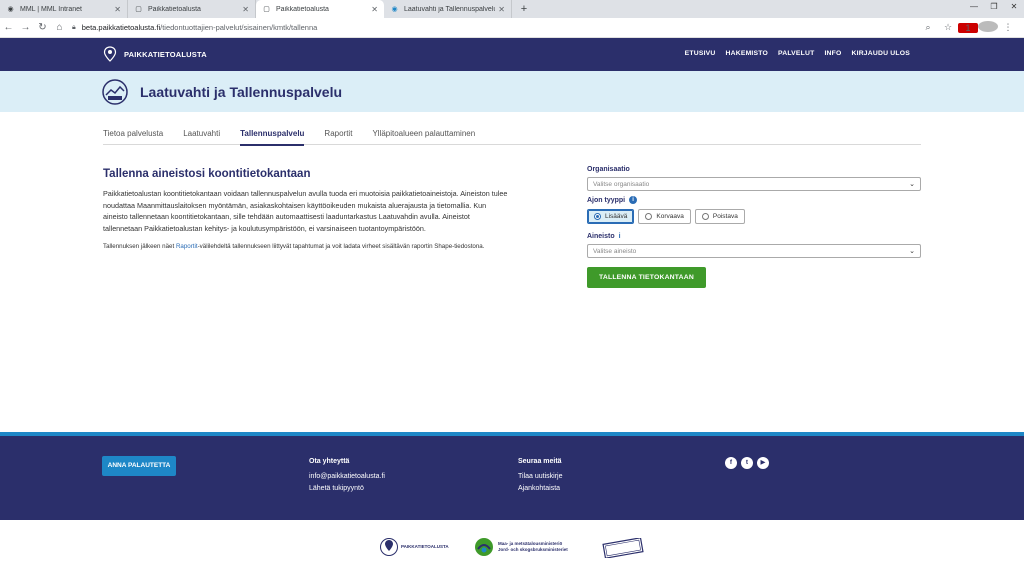  What do you see at coordinates (201, 128) in the screenshot?
I see `tab-laatuvahti: Laatuvahti` at bounding box center [201, 128].